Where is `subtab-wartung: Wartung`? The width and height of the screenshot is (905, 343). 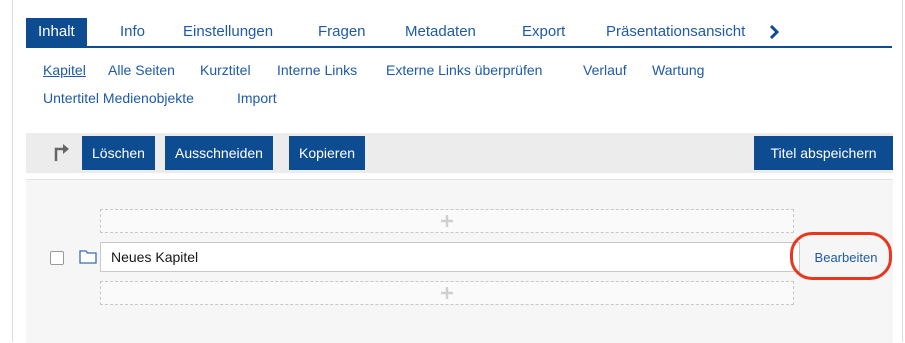
subtab-wartung: Wartung is located at coordinates (678, 70).